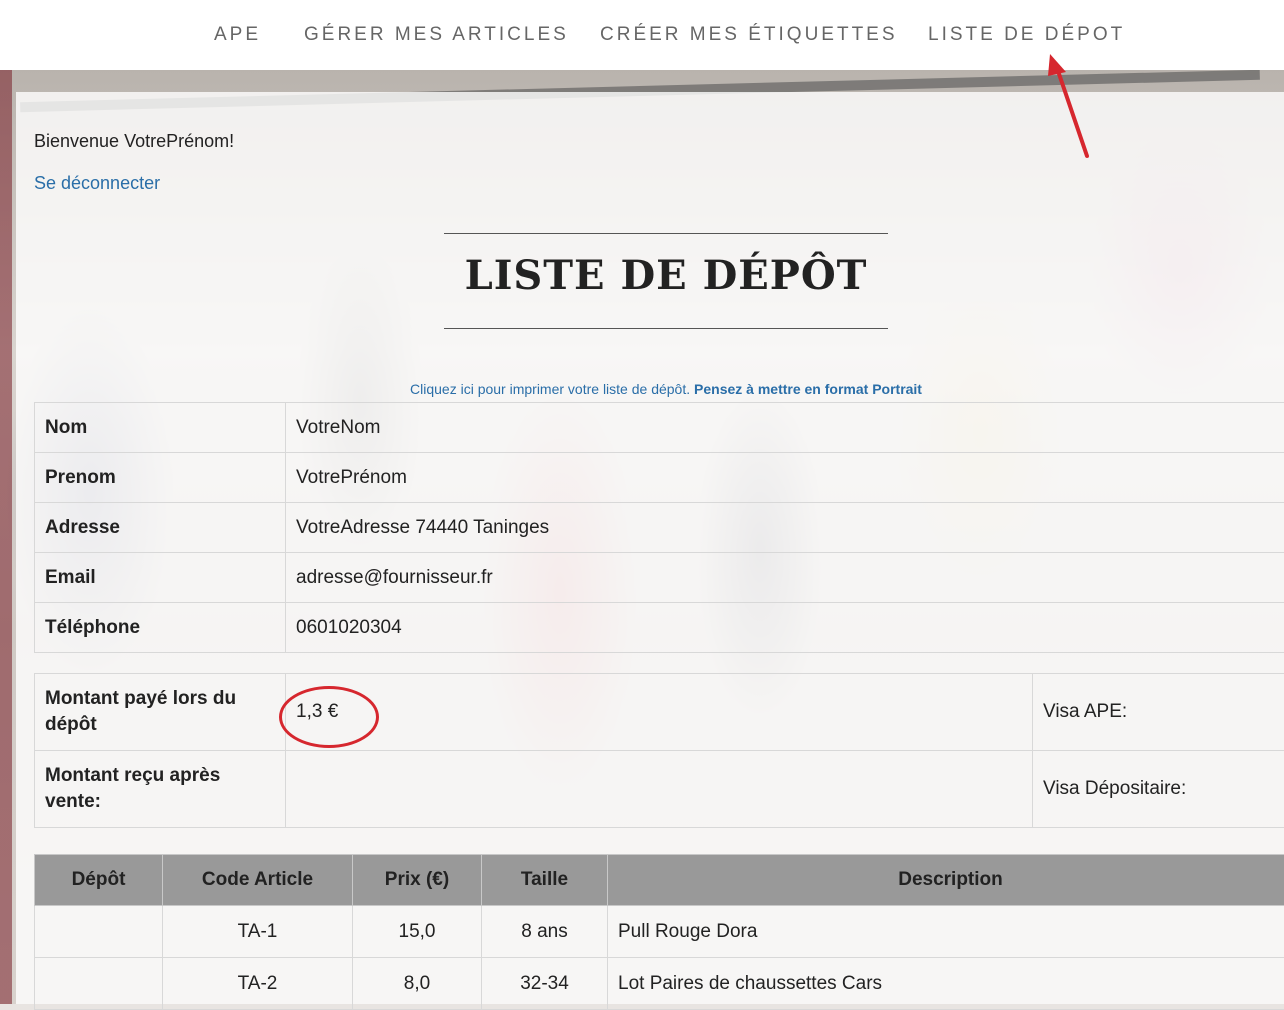 The height and width of the screenshot is (1010, 1284). I want to click on cell-description: Pull Rouge Dora, so click(946, 932).